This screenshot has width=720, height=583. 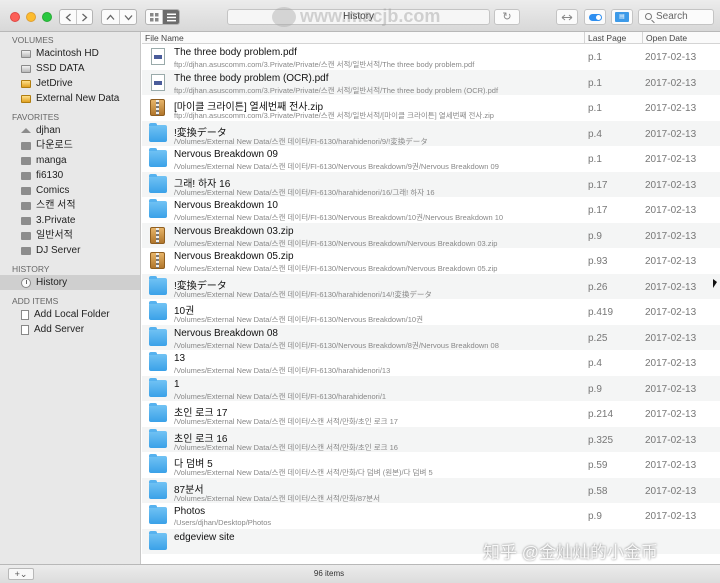 What do you see at coordinates (190, 511) in the screenshot?
I see `file-name: Photos` at bounding box center [190, 511].